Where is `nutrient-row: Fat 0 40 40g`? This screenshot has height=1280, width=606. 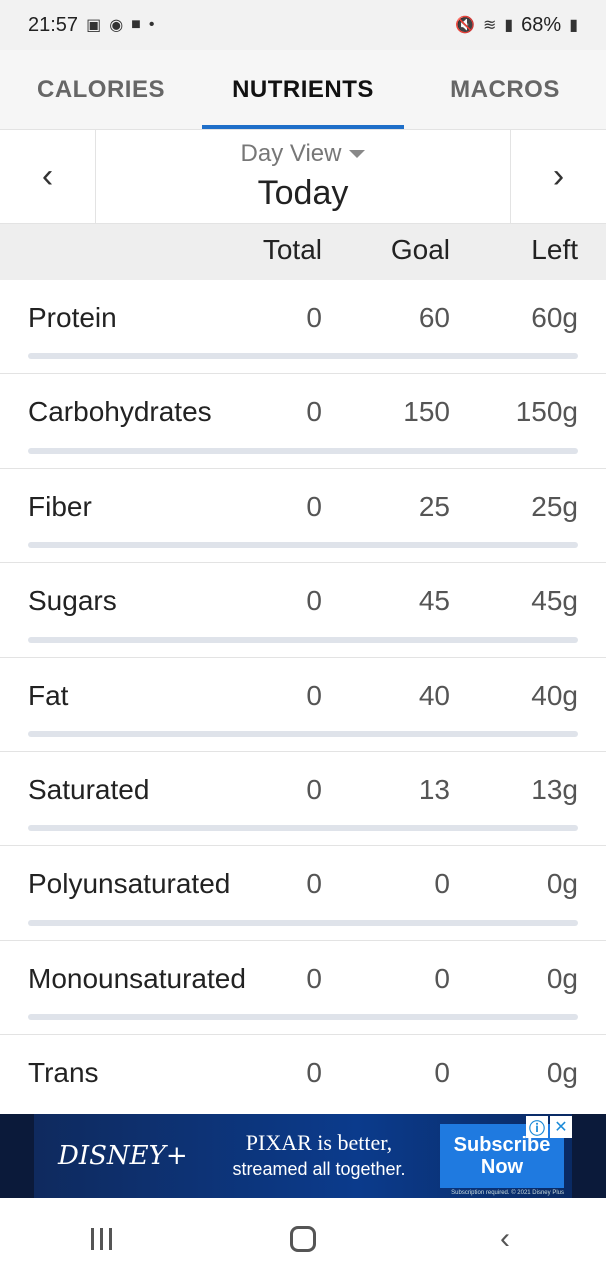 nutrient-row: Fat 0 40 40g is located at coordinates (303, 705).